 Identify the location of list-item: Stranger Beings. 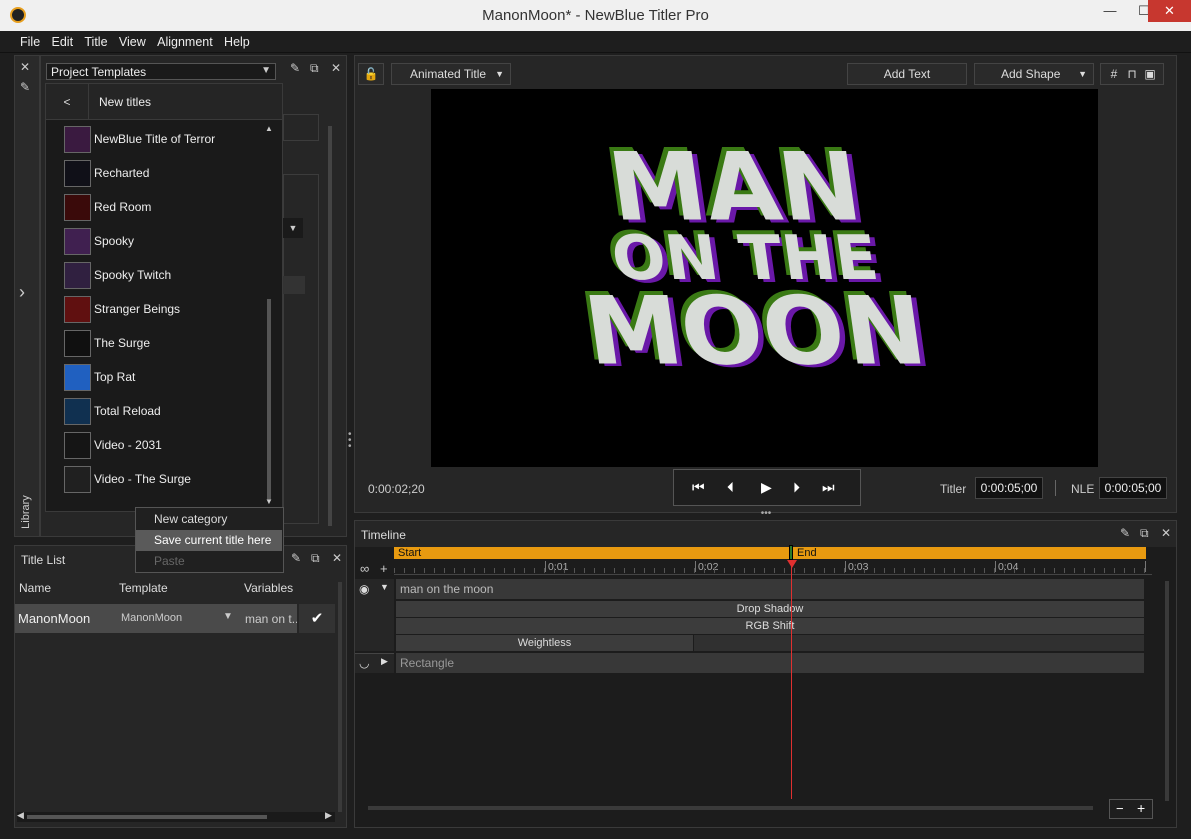
(169, 310).